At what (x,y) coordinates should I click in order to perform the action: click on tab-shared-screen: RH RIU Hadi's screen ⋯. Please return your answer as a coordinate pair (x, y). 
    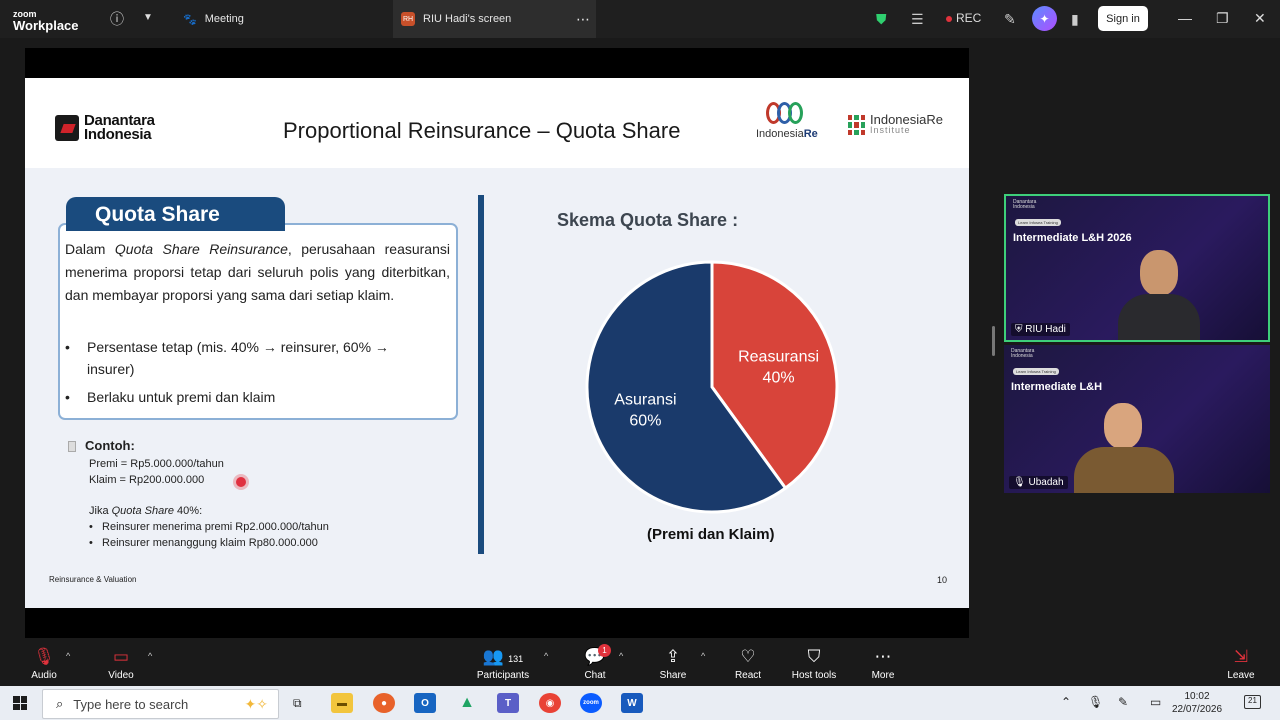
    Looking at the image, I should click on (494, 19).